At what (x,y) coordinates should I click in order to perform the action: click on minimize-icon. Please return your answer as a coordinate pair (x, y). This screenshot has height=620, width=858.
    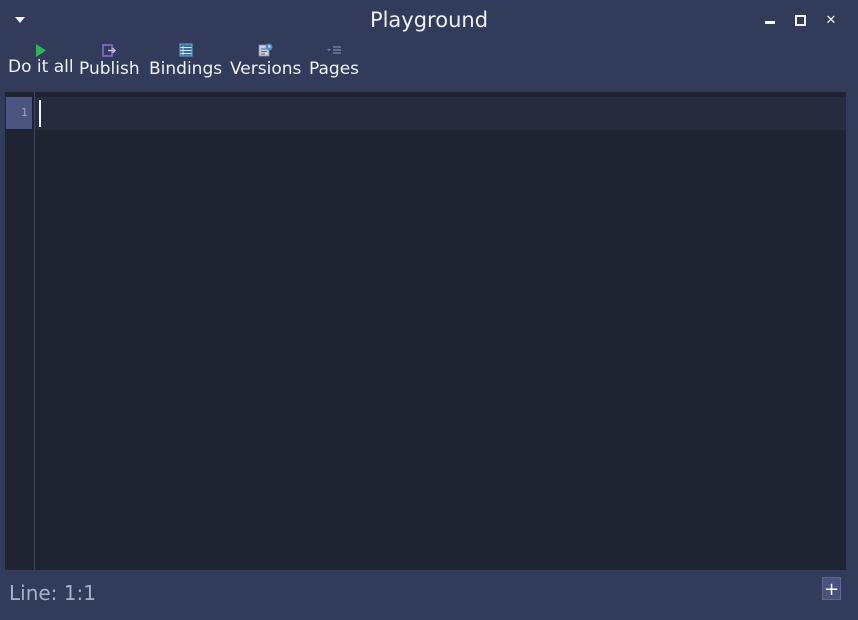
    Looking at the image, I should click on (770, 22).